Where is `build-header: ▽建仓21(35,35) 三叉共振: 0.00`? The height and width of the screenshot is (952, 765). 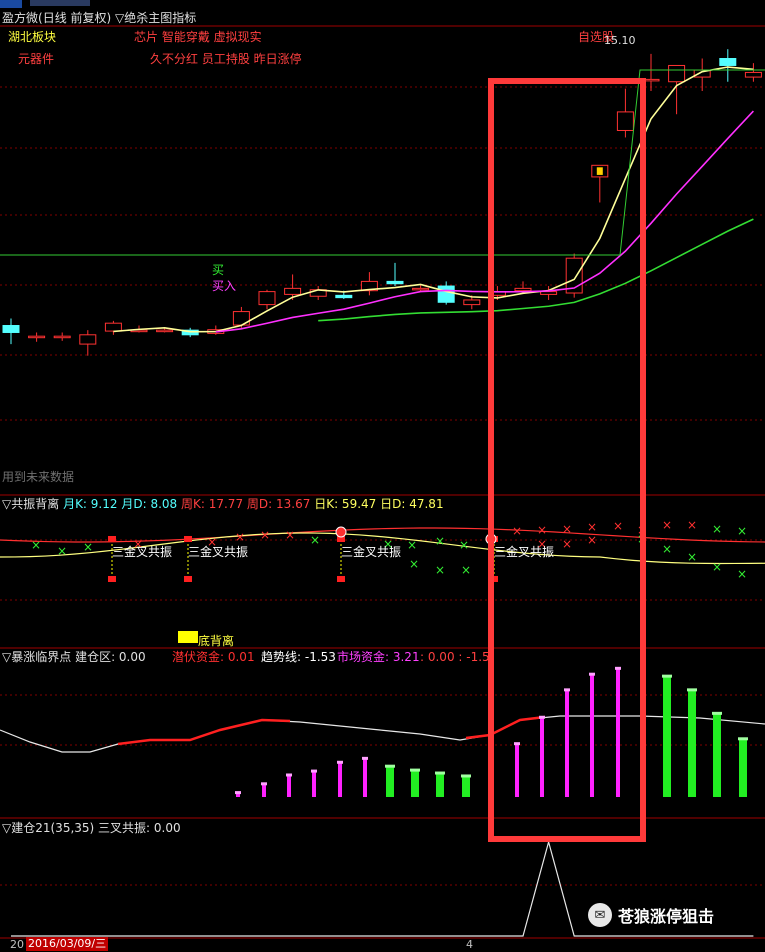
build-header: ▽建仓21(35,35) 三叉共振: 0.00 is located at coordinates (91, 828).